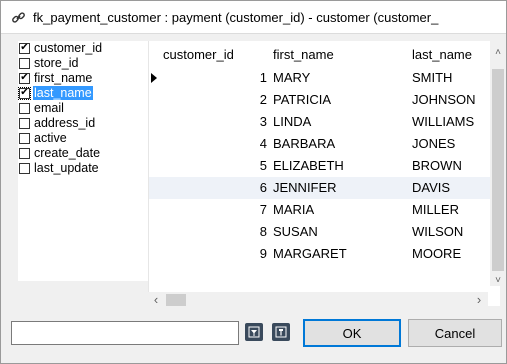 Image resolution: width=507 pixels, height=364 pixels. I want to click on column-option-label: store_id, so click(56, 63).